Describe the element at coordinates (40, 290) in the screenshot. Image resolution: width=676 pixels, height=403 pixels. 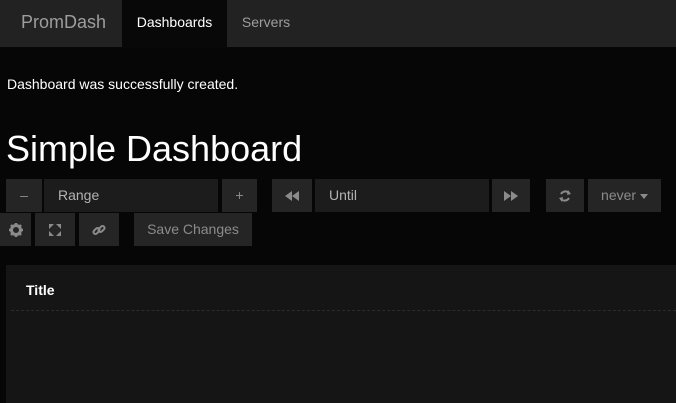
I see `panel-title: Title` at that location.